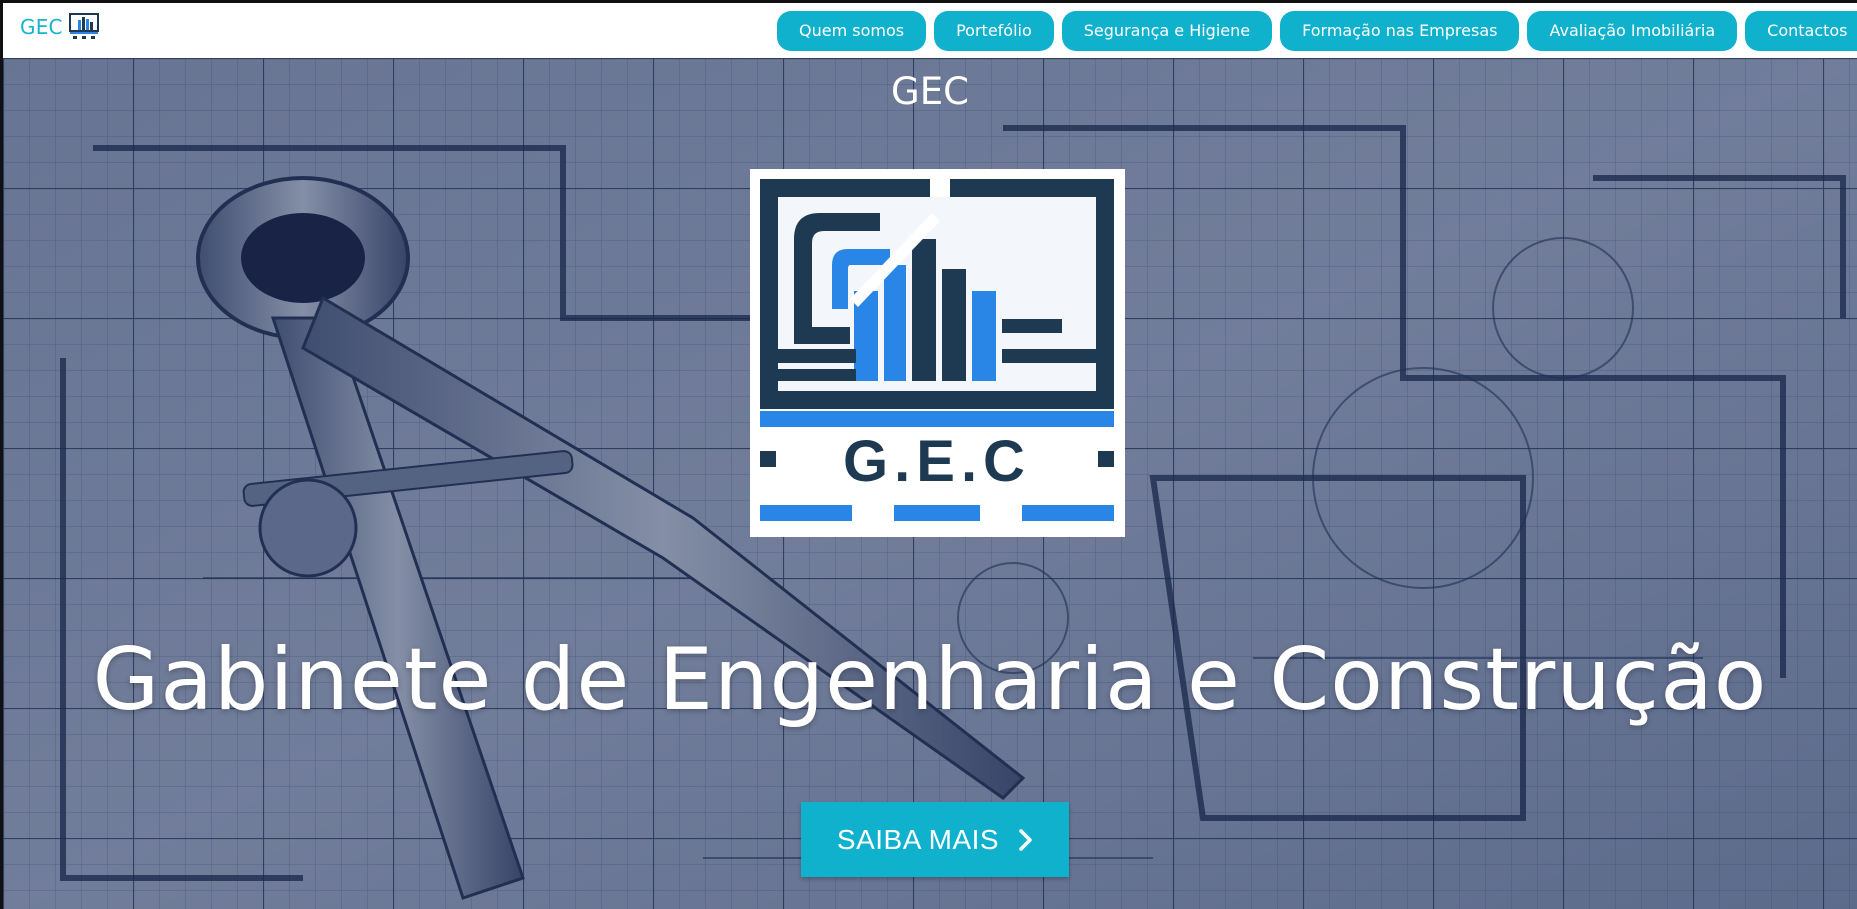 Image resolution: width=1857 pixels, height=909 pixels. What do you see at coordinates (930, 91) in the screenshot?
I see `hero-small-title: GEC` at bounding box center [930, 91].